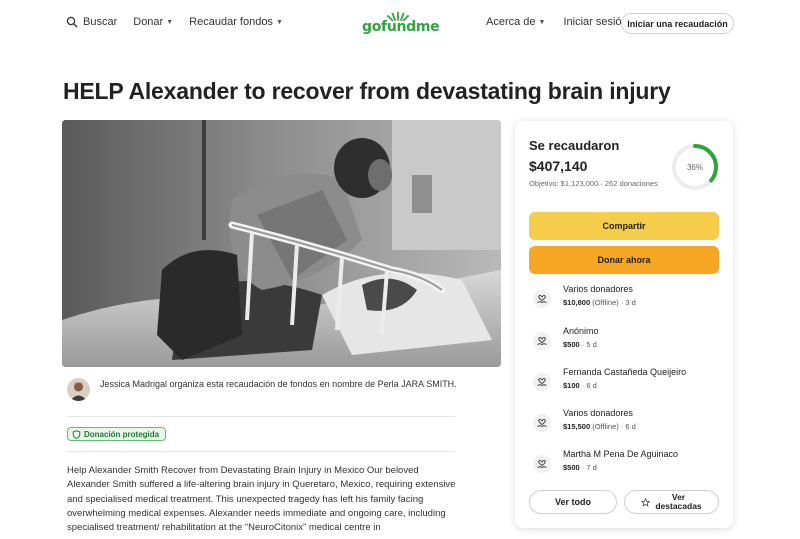 This screenshot has width=800, height=539. What do you see at coordinates (231, 22) in the screenshot?
I see `fundraise-menu-label: Recaudar fondos` at bounding box center [231, 22].